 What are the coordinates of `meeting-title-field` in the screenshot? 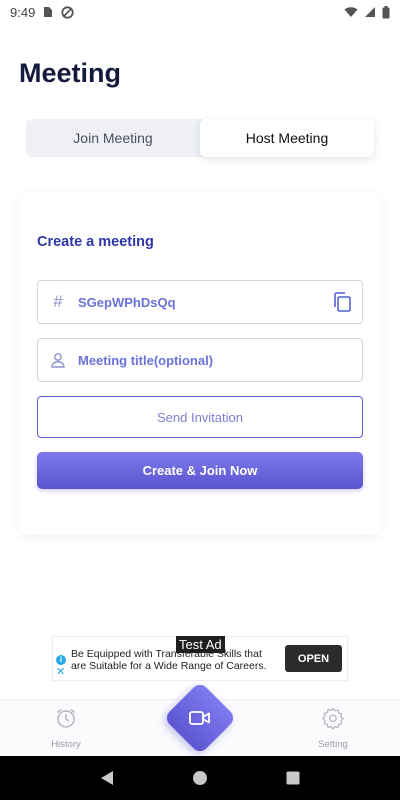 It's located at (200, 360).